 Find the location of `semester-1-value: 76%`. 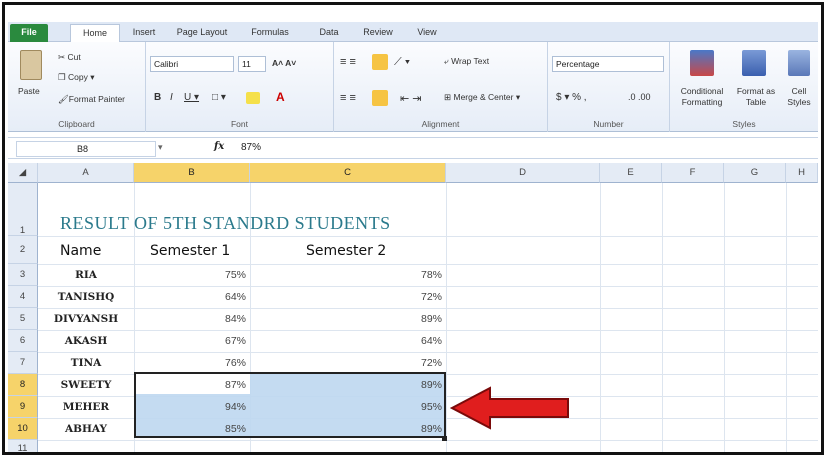

semester-1-value: 76% is located at coordinates (192, 363).